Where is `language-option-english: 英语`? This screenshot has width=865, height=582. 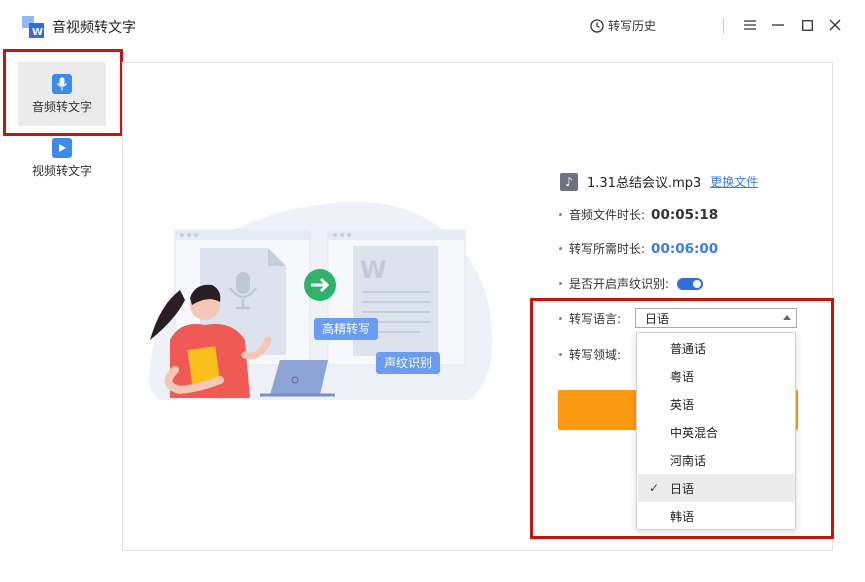
language-option-english: 英语 is located at coordinates (716, 404).